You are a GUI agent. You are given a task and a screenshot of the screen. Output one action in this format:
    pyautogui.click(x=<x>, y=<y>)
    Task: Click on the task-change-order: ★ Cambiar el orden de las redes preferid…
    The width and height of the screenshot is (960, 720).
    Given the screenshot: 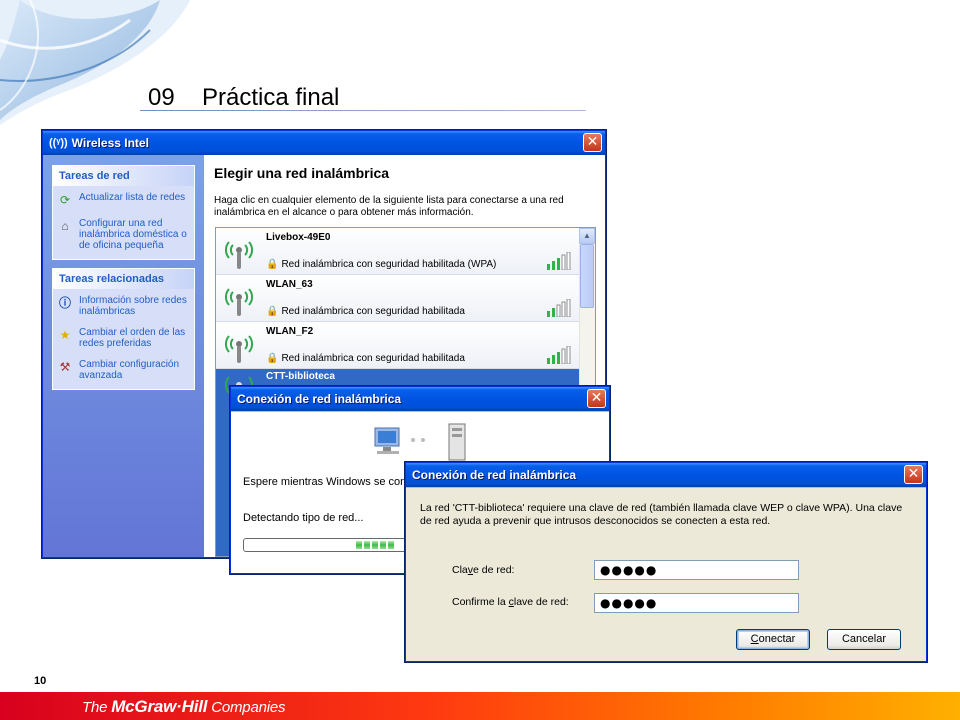 What is the action you would take?
    pyautogui.click(x=123, y=338)
    